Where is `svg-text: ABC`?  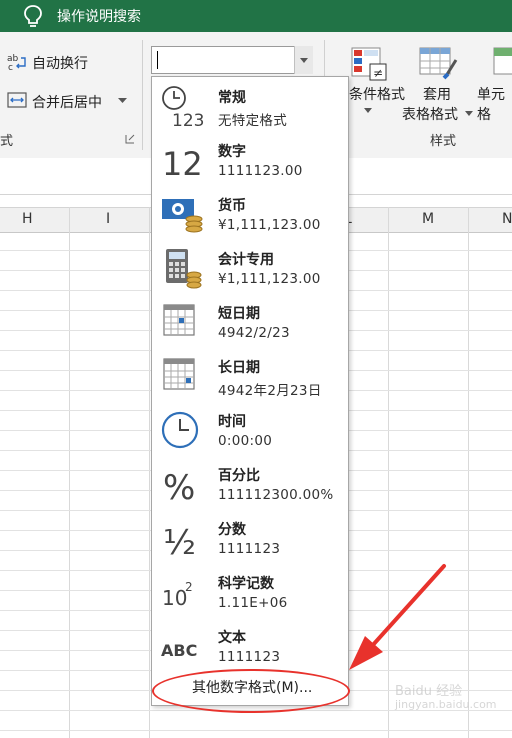
svg-text: ABC is located at coordinates (179, 650).